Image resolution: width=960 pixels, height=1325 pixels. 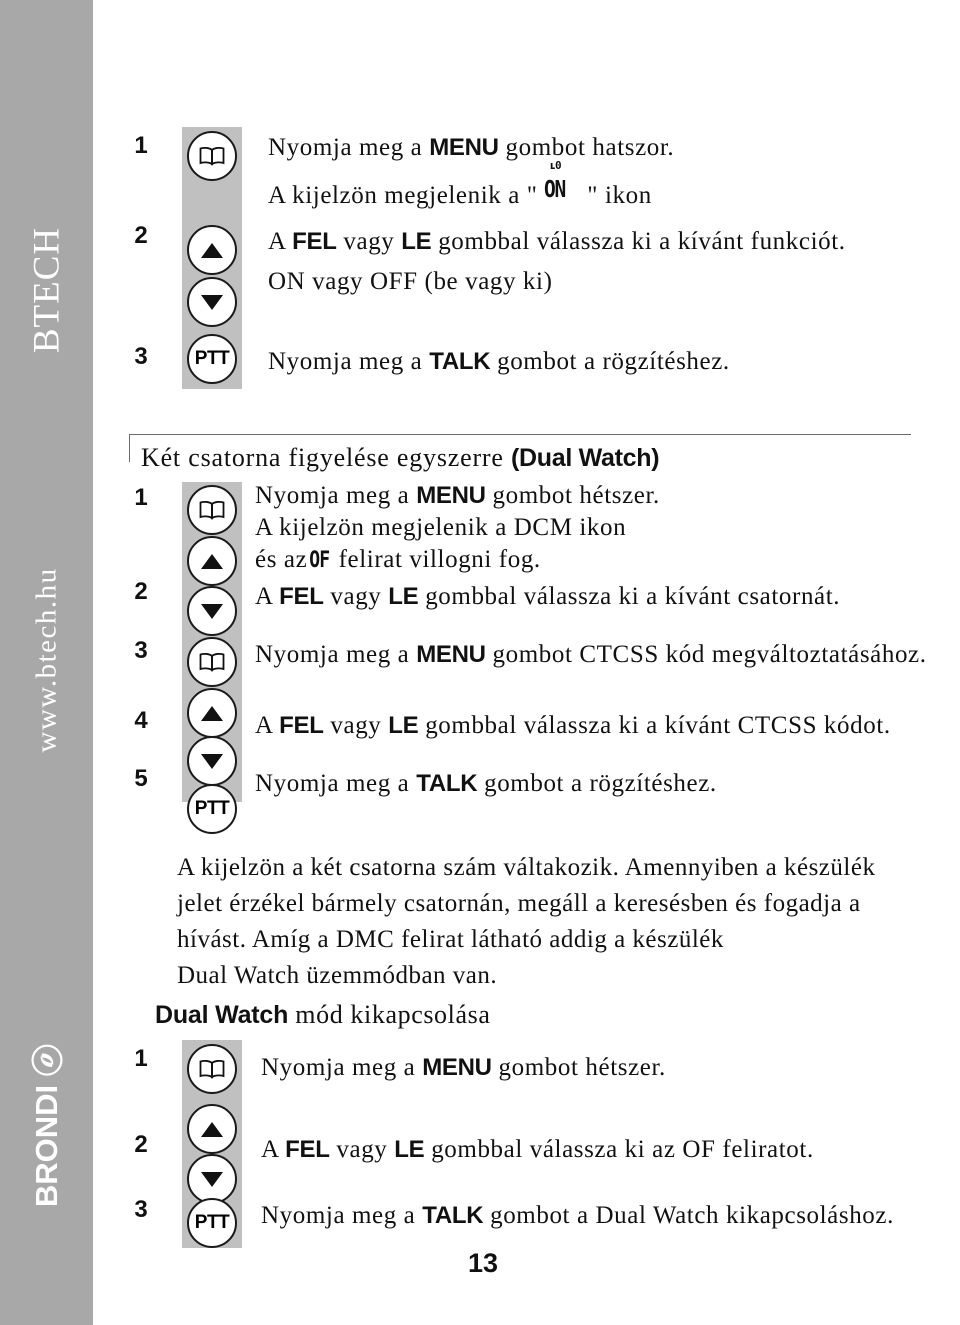 What do you see at coordinates (46, 1146) in the screenshot?
I see `brondi-brand-label: BRONDI` at bounding box center [46, 1146].